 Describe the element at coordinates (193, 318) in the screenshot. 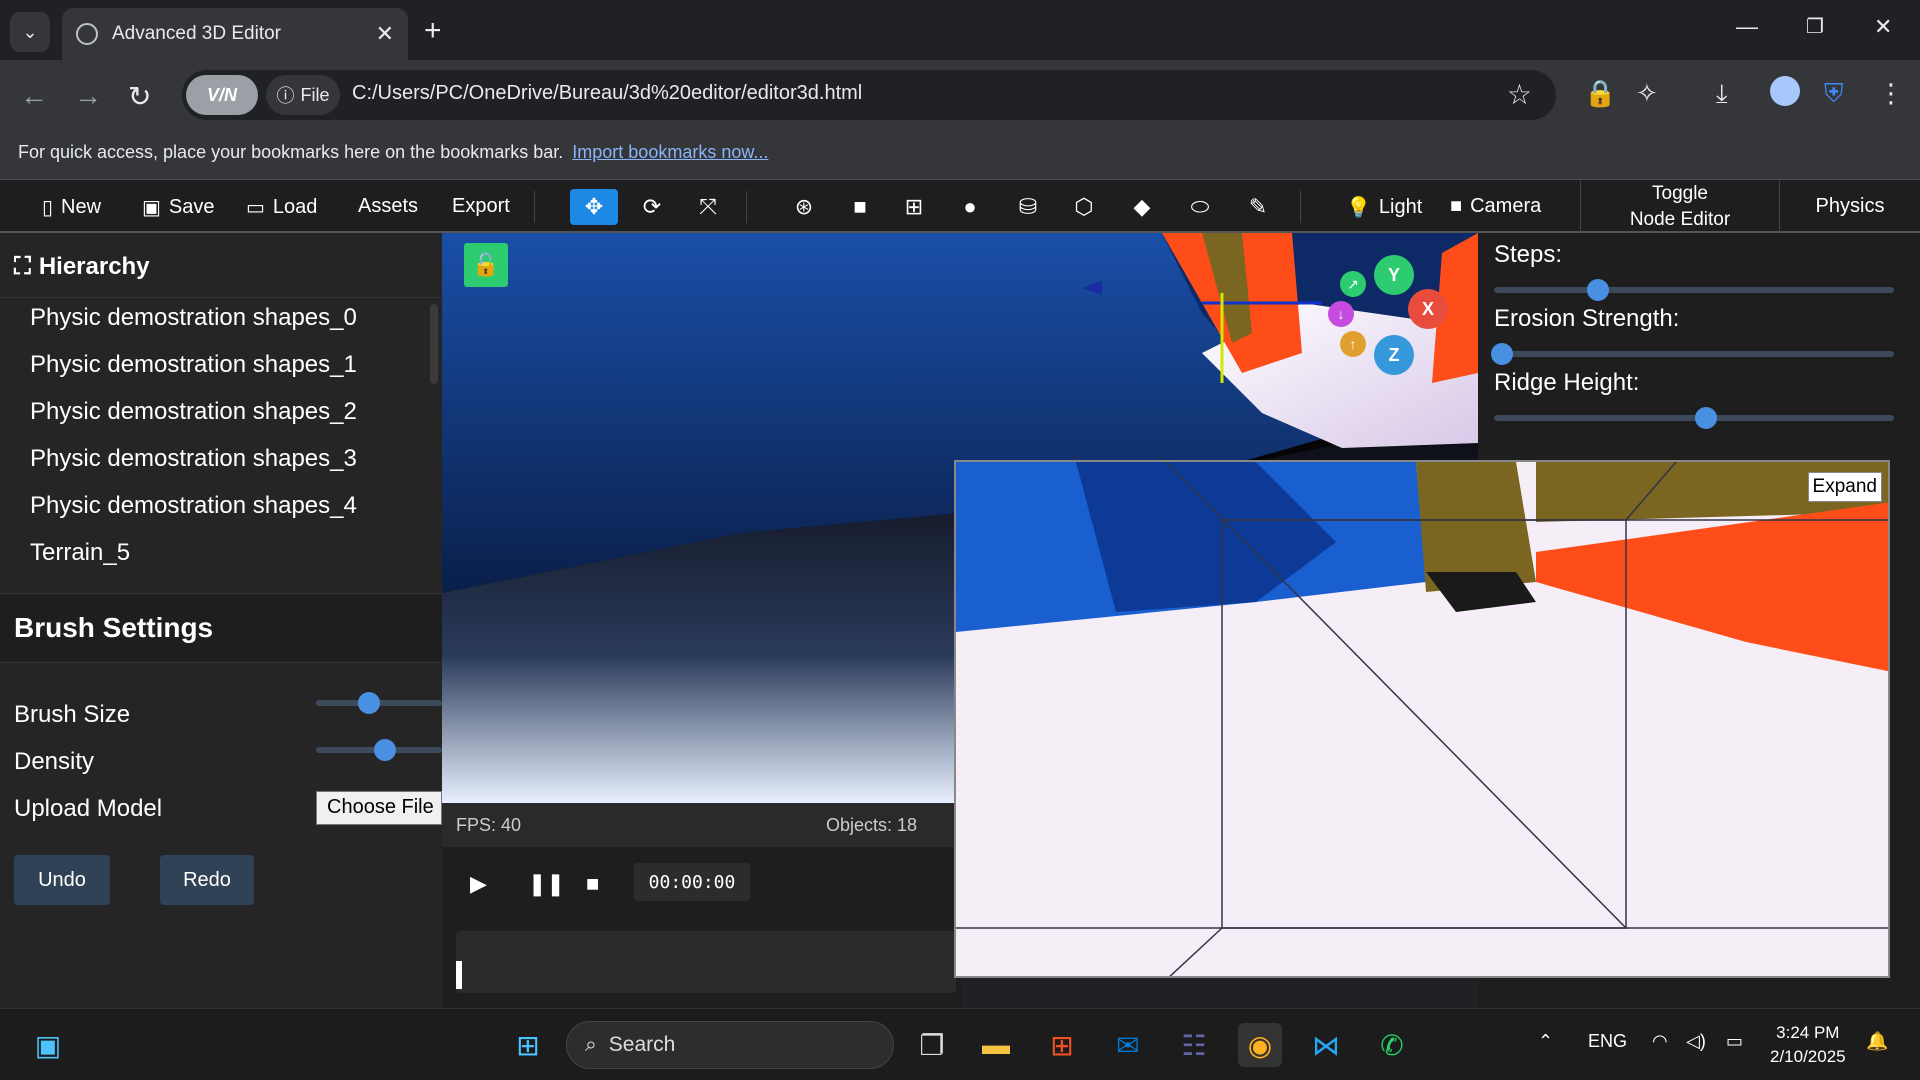

I see `hierarchy-item: Physic demostration shapes_0` at that location.